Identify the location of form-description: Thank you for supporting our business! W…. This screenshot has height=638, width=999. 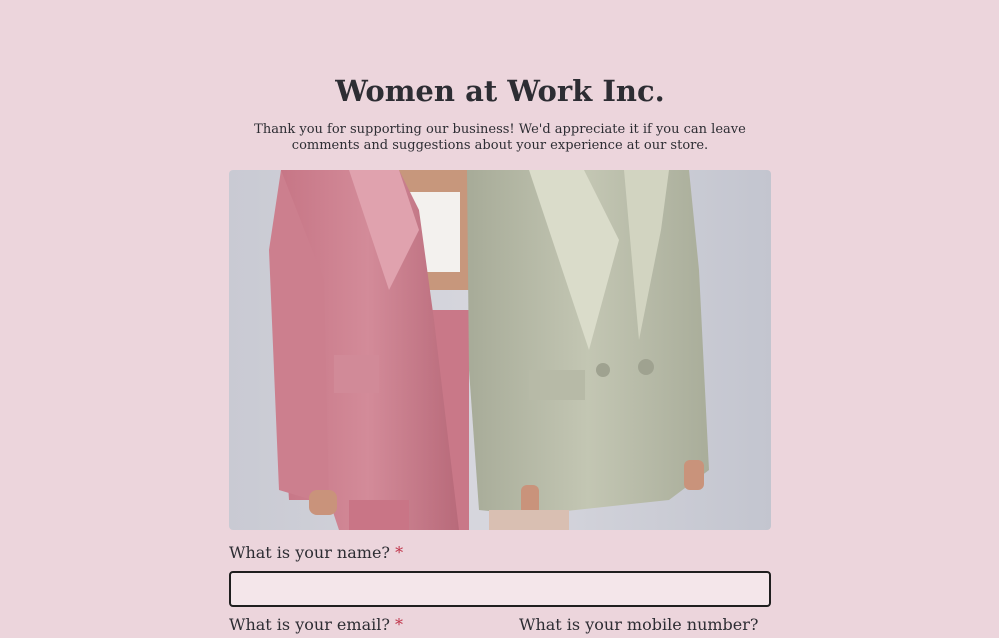
(500, 137).